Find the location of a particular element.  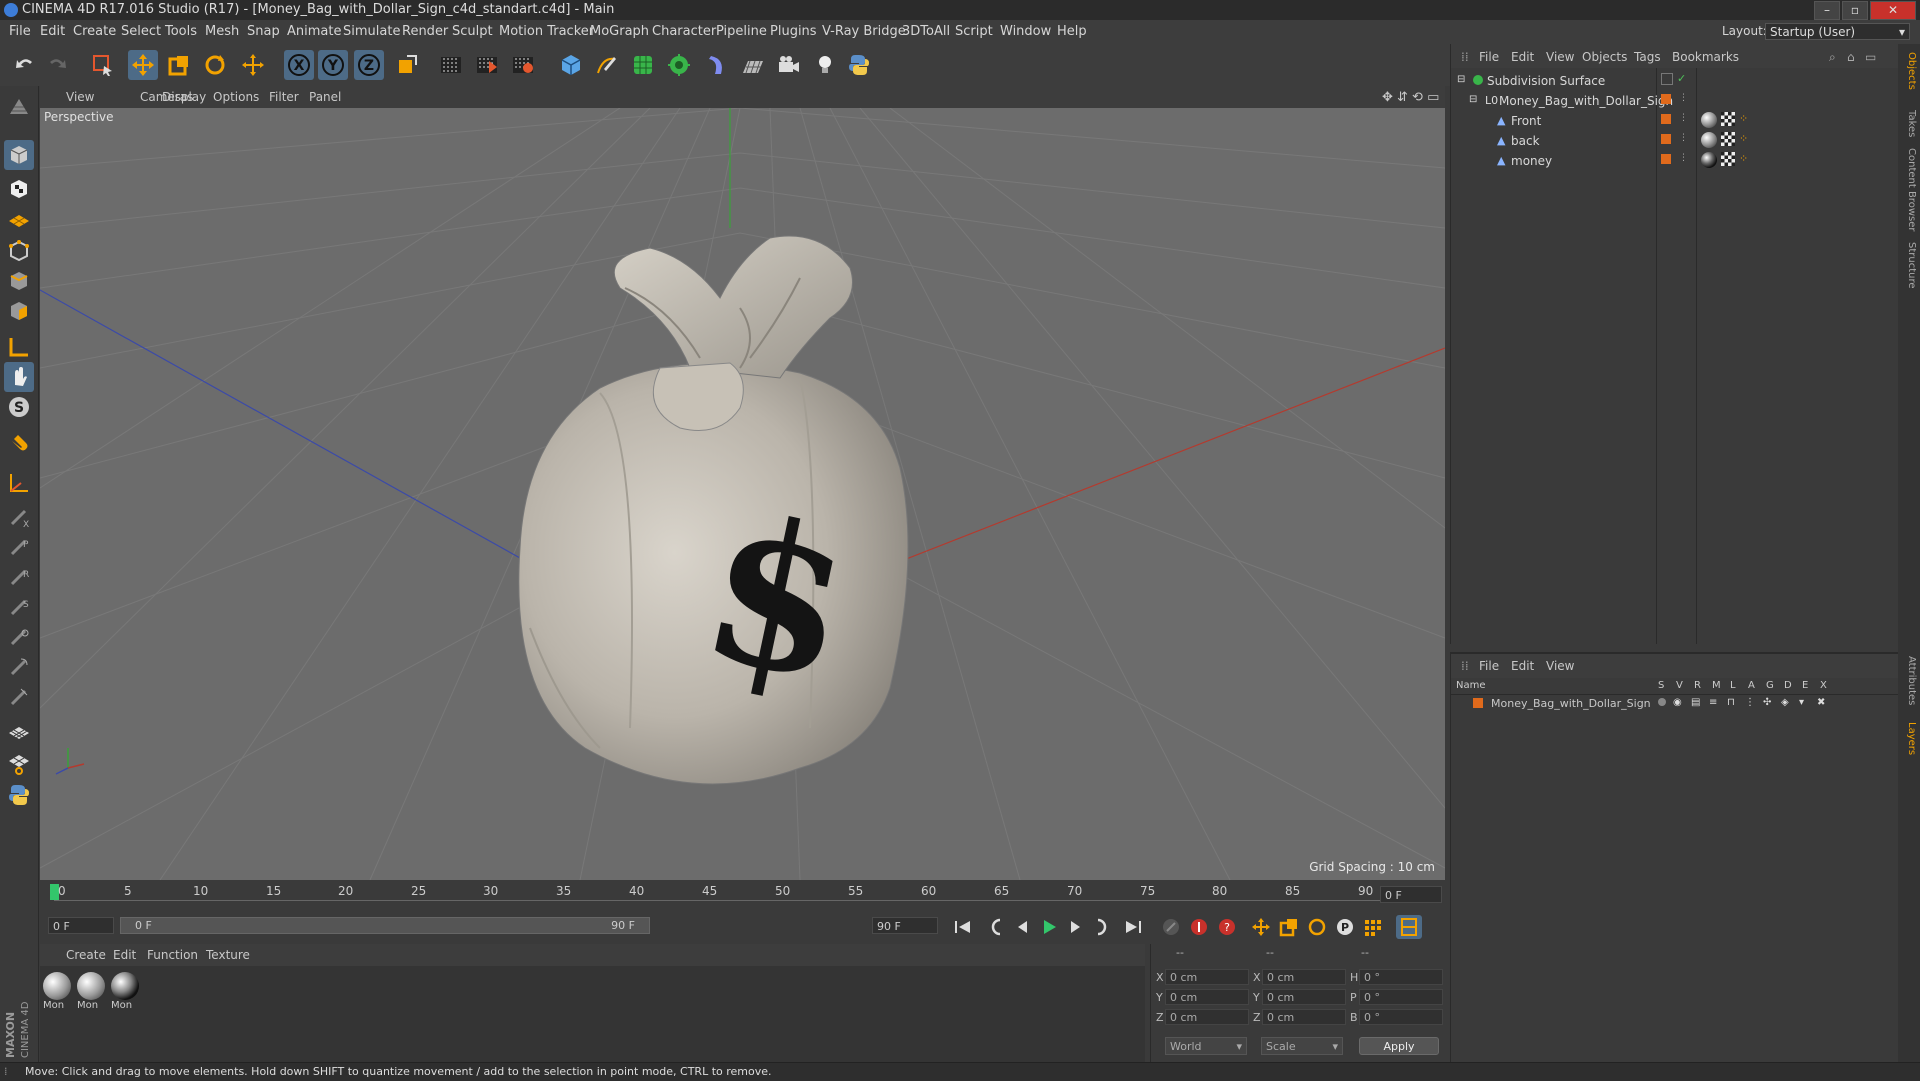

layer-col-generators: G is located at coordinates (1770, 685).